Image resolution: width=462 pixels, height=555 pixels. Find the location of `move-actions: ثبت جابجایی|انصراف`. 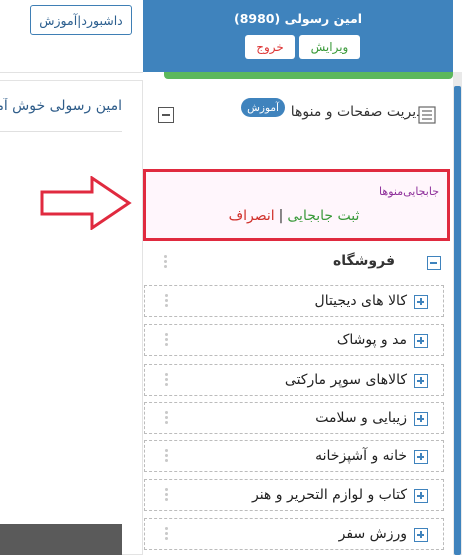

move-actions: ثبت جابجایی|انصراف is located at coordinates (294, 216).